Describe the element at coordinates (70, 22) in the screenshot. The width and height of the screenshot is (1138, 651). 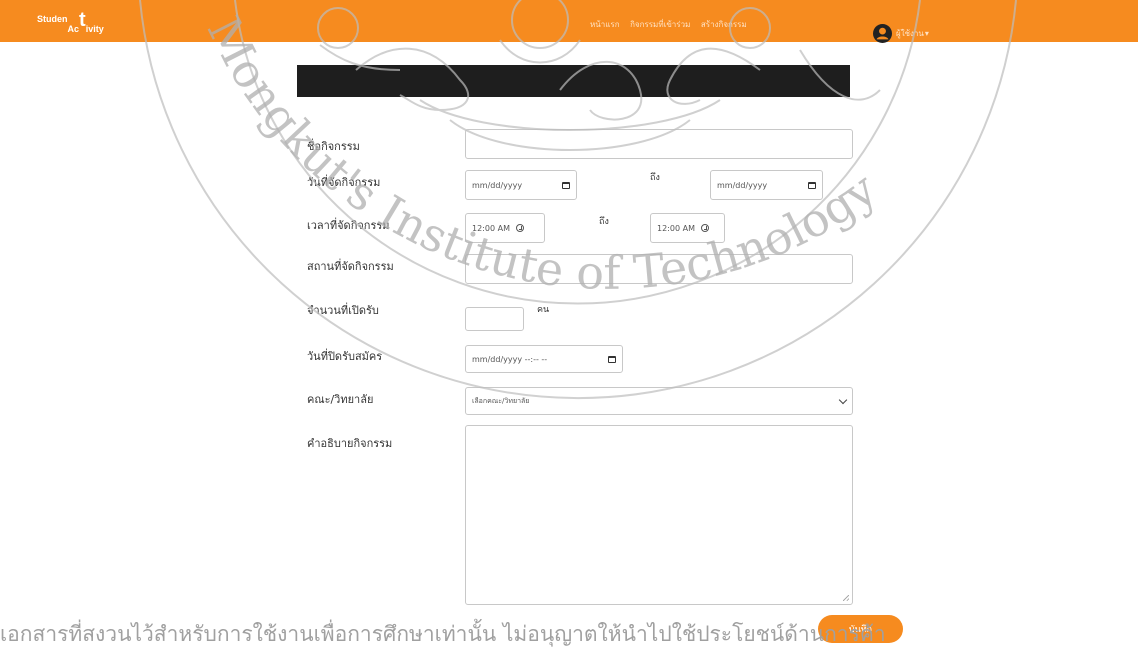
I see `app-logo: StudenActivity` at that location.